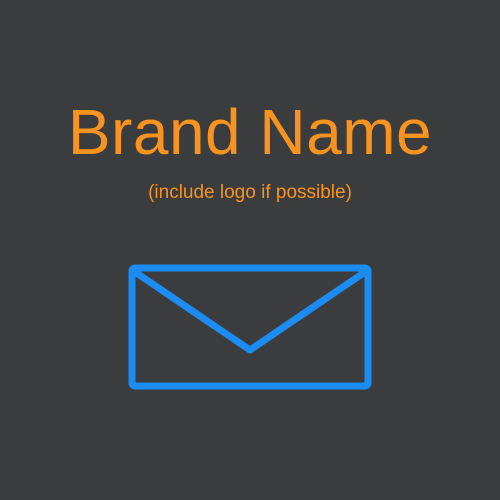  Describe the element at coordinates (250, 132) in the screenshot. I see `brand-name-title: Brand Name` at that location.